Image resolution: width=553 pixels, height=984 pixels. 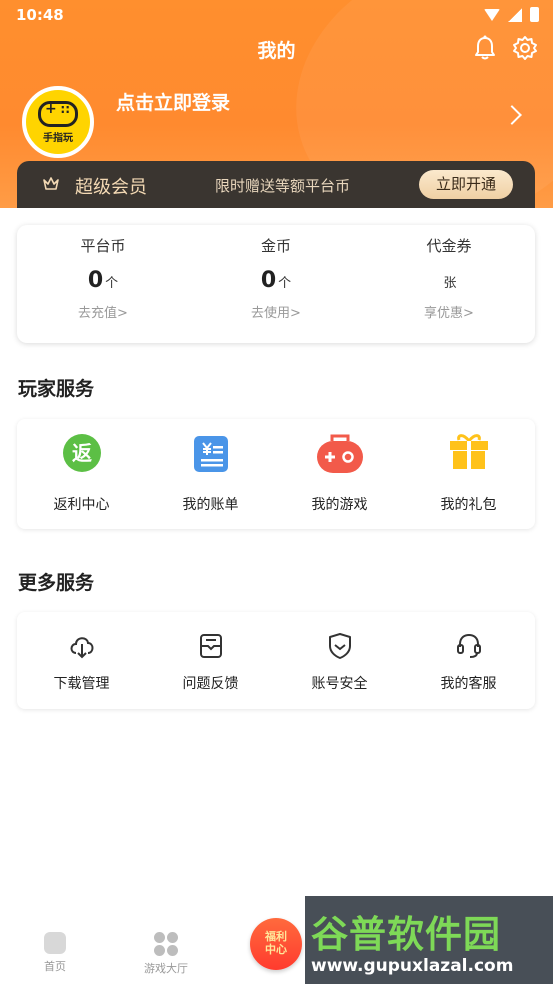 What do you see at coordinates (468, 505) in the screenshot?
I see `service-label: 我的礼包` at bounding box center [468, 505].